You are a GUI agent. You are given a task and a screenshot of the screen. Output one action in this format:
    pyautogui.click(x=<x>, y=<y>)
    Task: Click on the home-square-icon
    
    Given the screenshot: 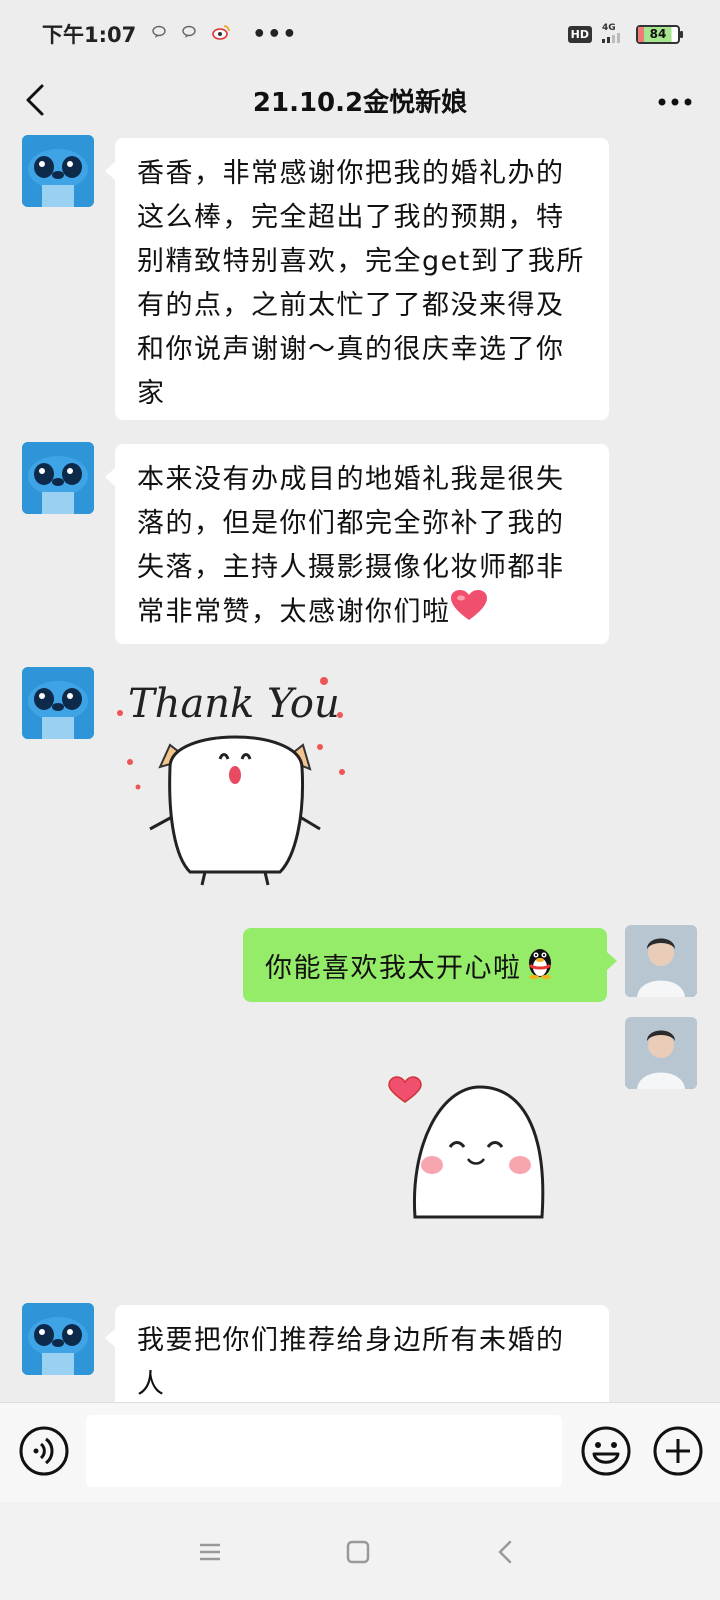 What is the action you would take?
    pyautogui.click(x=358, y=1552)
    